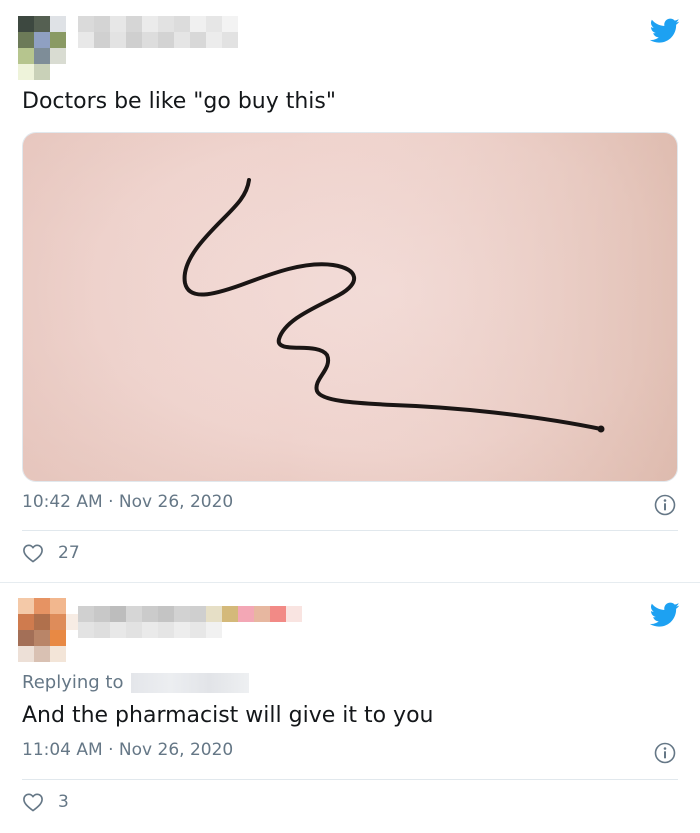  Describe the element at coordinates (62, 502) in the screenshot. I see `tweet-time: 10:42 AM` at that location.